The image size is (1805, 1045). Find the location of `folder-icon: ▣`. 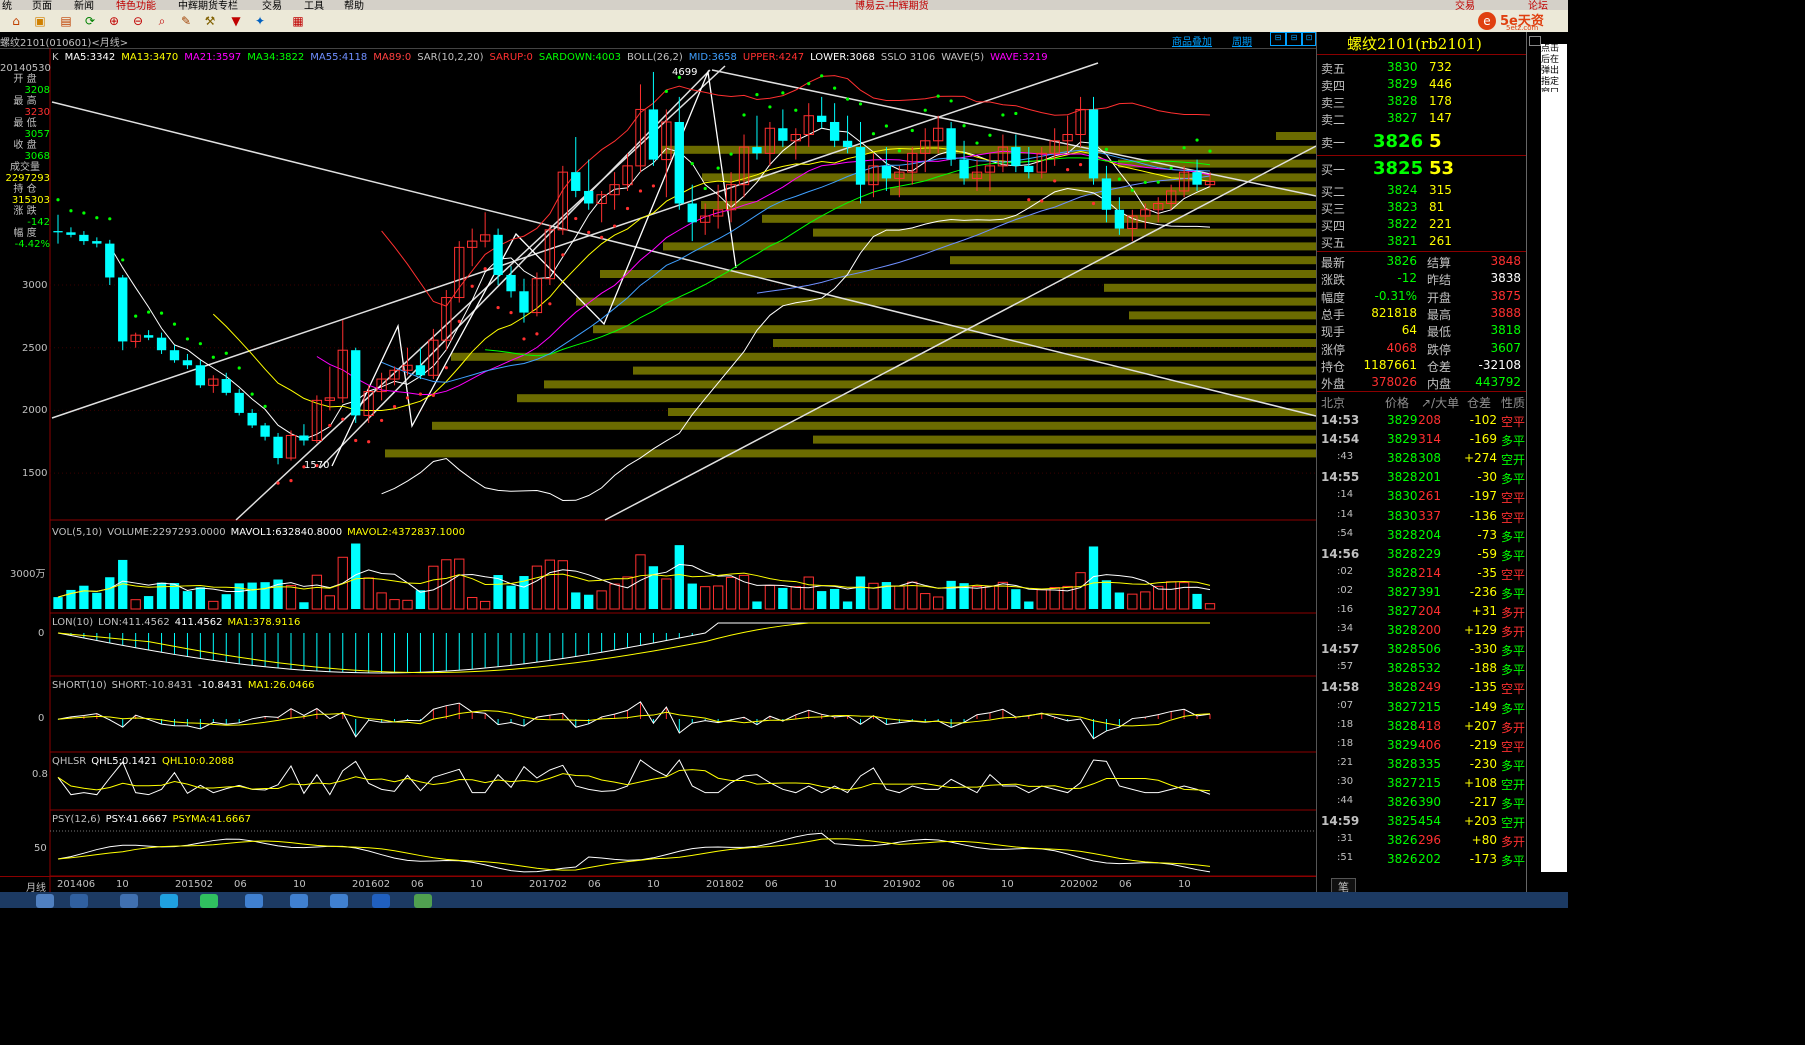

folder-icon: ▣ is located at coordinates (40, 21).